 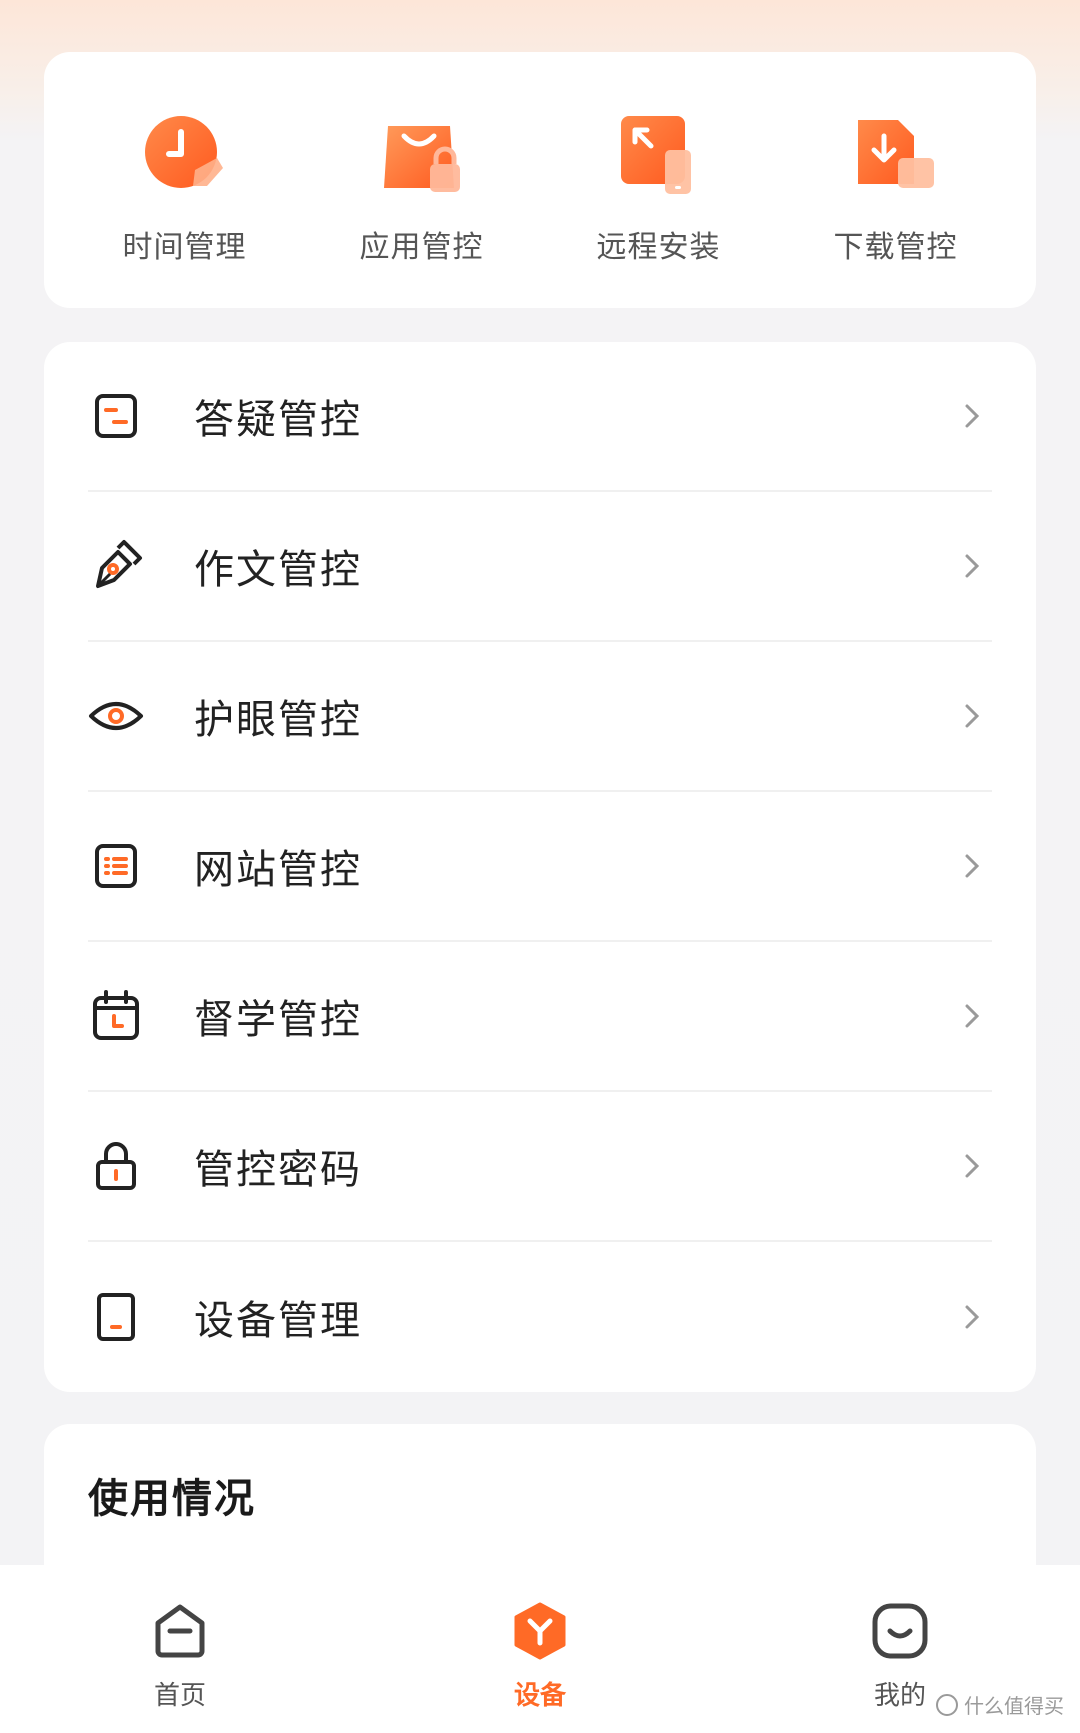 I want to click on qa-icon, so click(x=116, y=416).